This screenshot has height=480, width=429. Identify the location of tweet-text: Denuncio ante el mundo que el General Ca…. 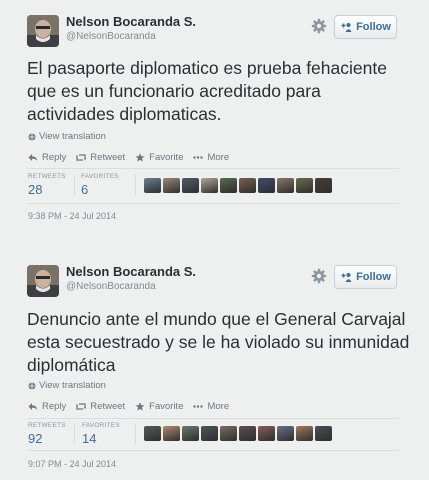
(218, 342).